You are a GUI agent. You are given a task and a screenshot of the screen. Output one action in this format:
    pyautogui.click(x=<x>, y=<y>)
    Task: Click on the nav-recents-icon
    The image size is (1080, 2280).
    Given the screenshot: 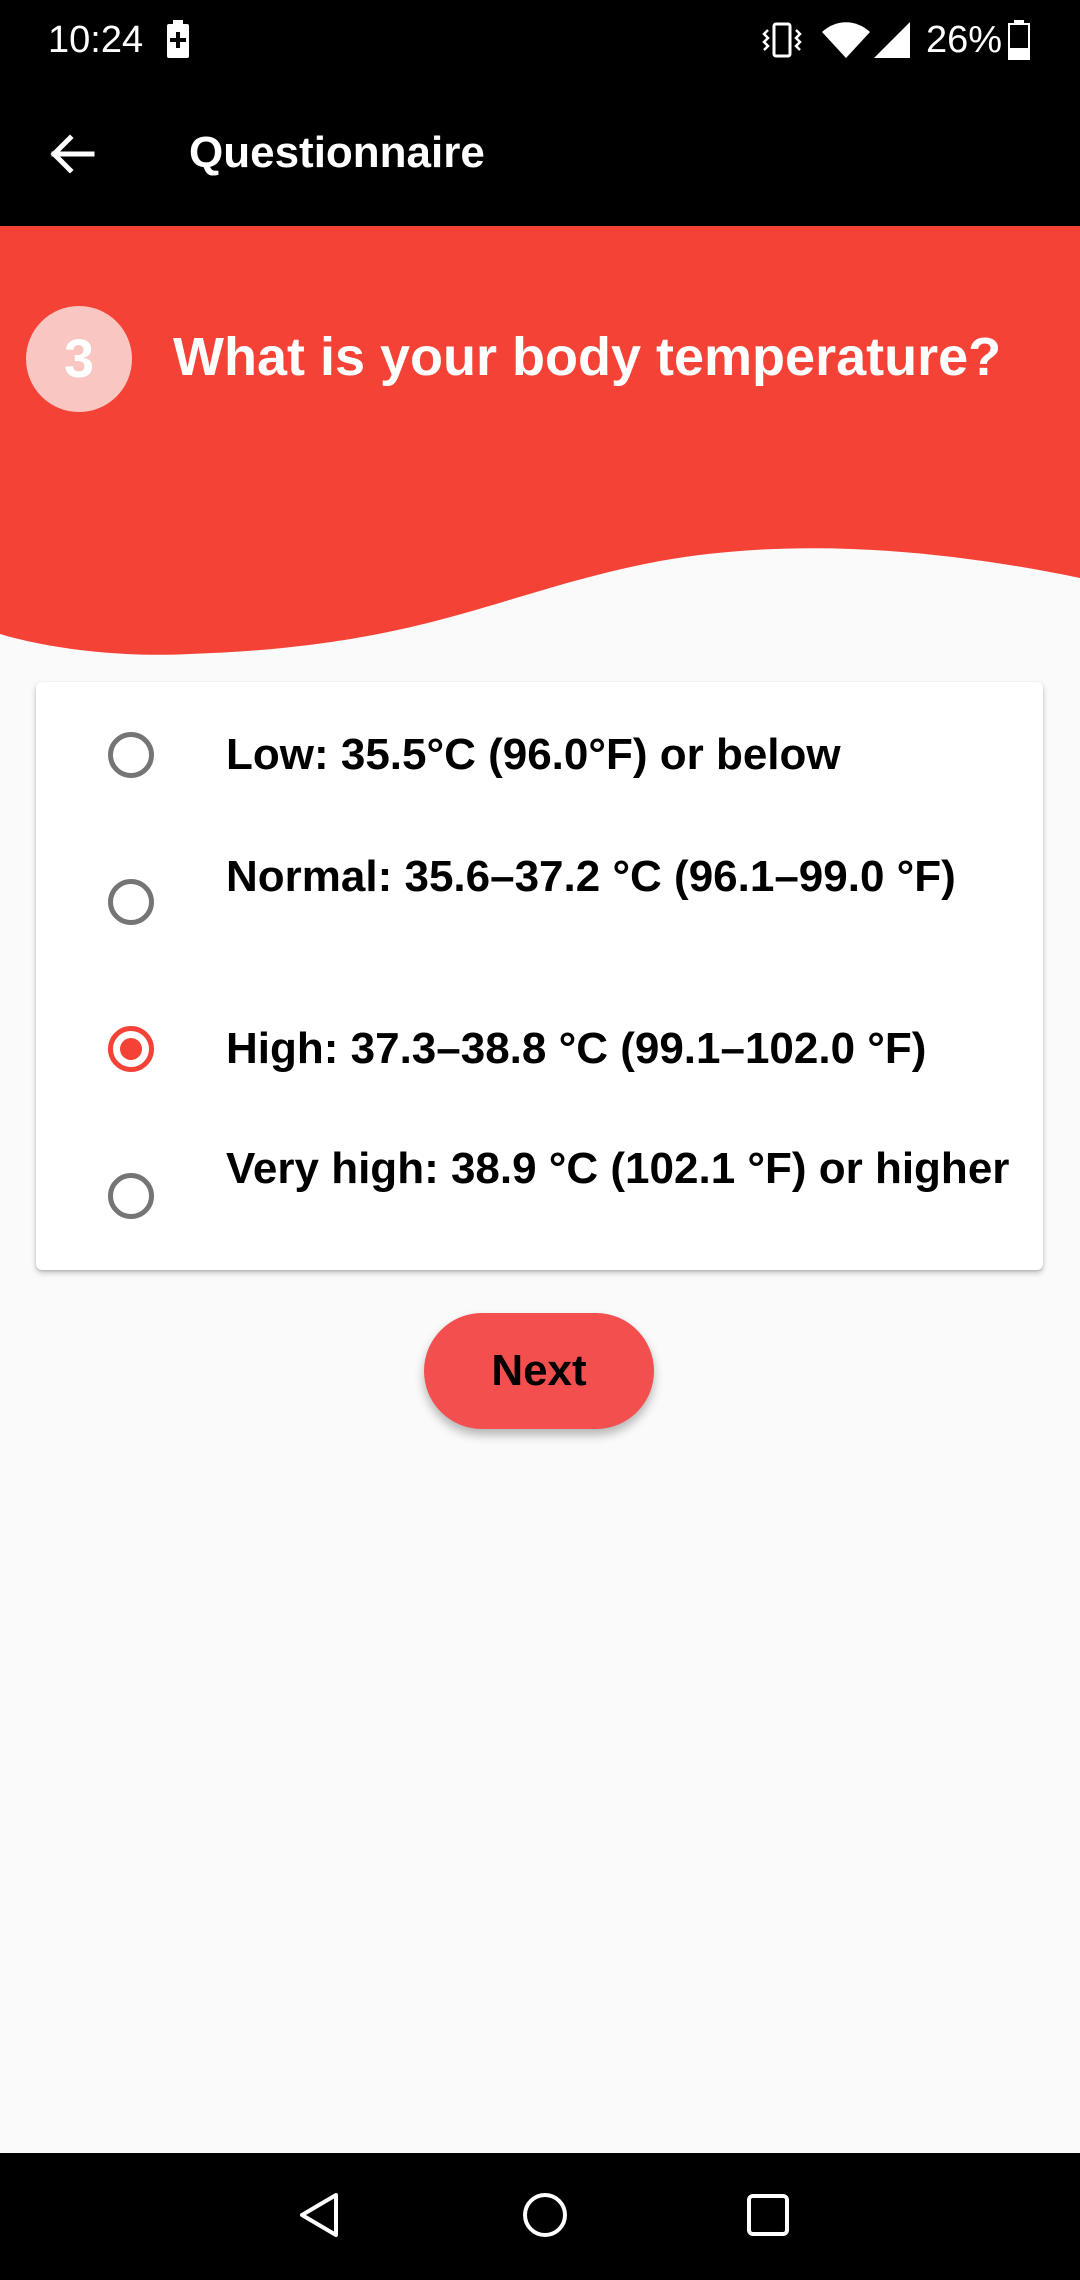 What is the action you would take?
    pyautogui.click(x=768, y=2217)
    